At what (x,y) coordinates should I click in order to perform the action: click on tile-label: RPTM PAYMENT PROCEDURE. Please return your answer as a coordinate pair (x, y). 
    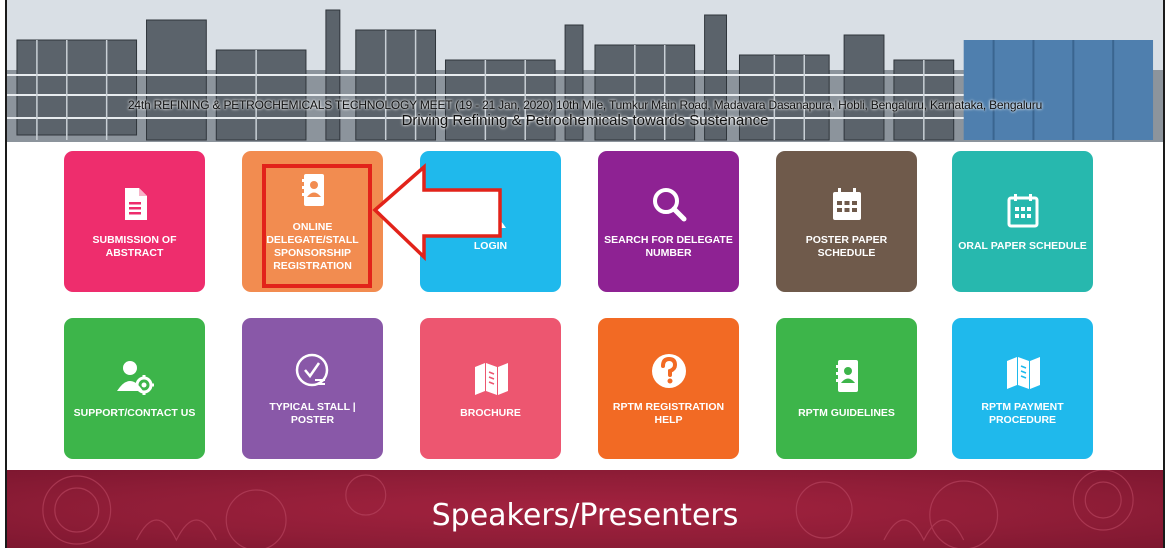
    Looking at the image, I should click on (1022, 413).